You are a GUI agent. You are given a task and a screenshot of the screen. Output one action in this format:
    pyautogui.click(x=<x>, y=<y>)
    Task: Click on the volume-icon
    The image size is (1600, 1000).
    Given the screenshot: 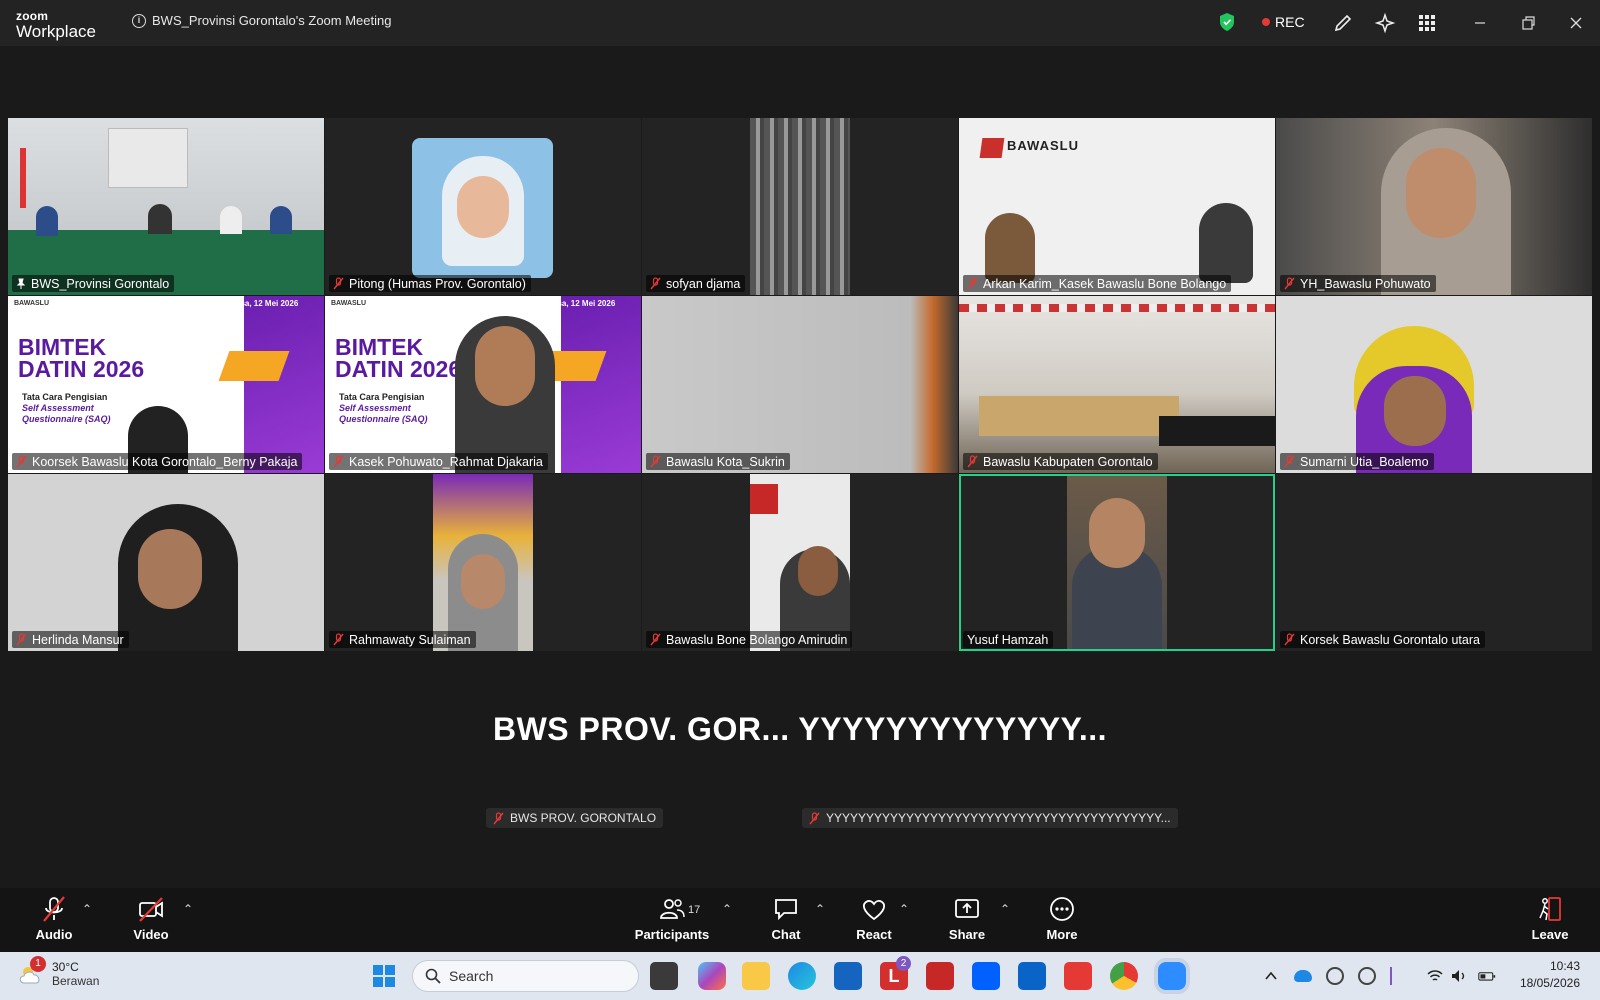 What is the action you would take?
    pyautogui.click(x=1459, y=976)
    